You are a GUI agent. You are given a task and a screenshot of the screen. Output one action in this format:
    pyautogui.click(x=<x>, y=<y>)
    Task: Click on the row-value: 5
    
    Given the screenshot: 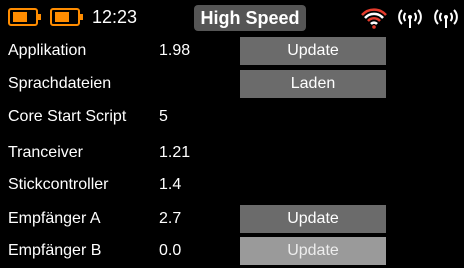 What is the action you would take?
    pyautogui.click(x=163, y=116)
    